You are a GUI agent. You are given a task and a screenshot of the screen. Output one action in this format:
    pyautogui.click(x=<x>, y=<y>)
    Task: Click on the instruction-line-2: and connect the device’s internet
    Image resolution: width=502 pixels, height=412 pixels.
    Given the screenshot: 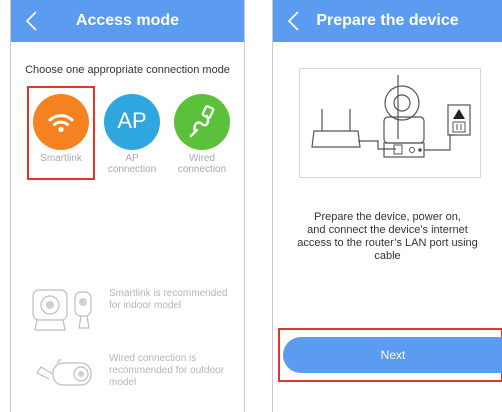 What is the action you would take?
    pyautogui.click(x=387, y=230)
    